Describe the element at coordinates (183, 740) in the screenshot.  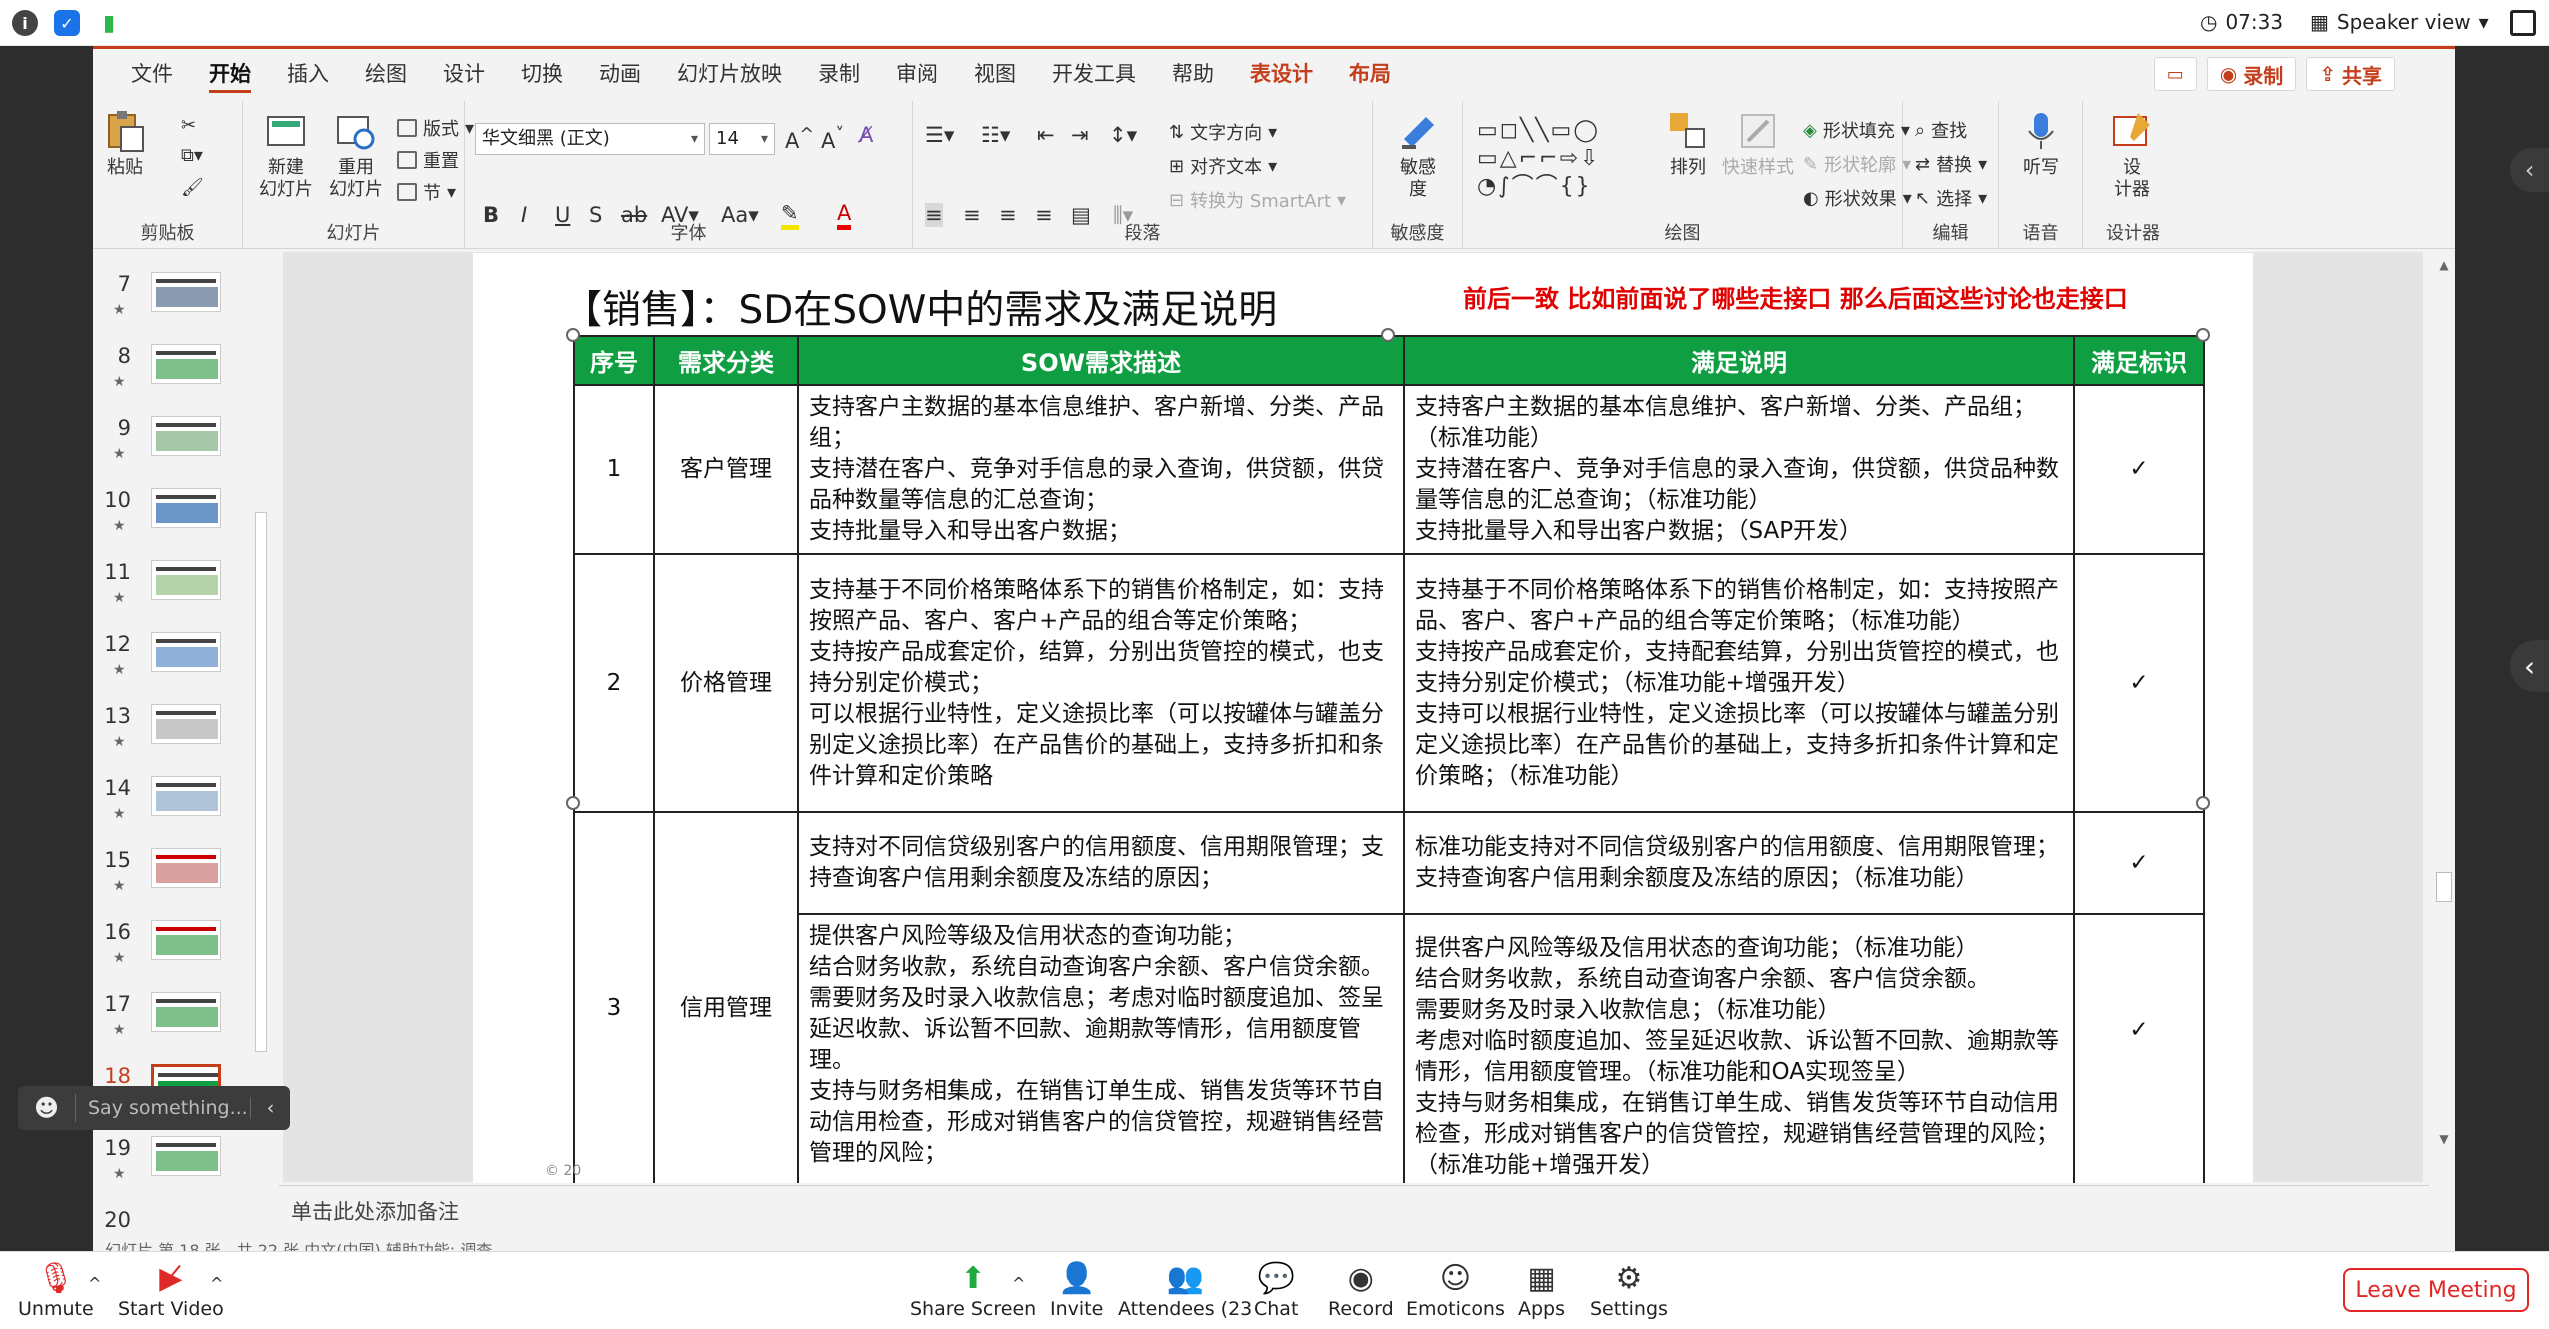
I see `slide-thumbnail: 13 ★` at that location.